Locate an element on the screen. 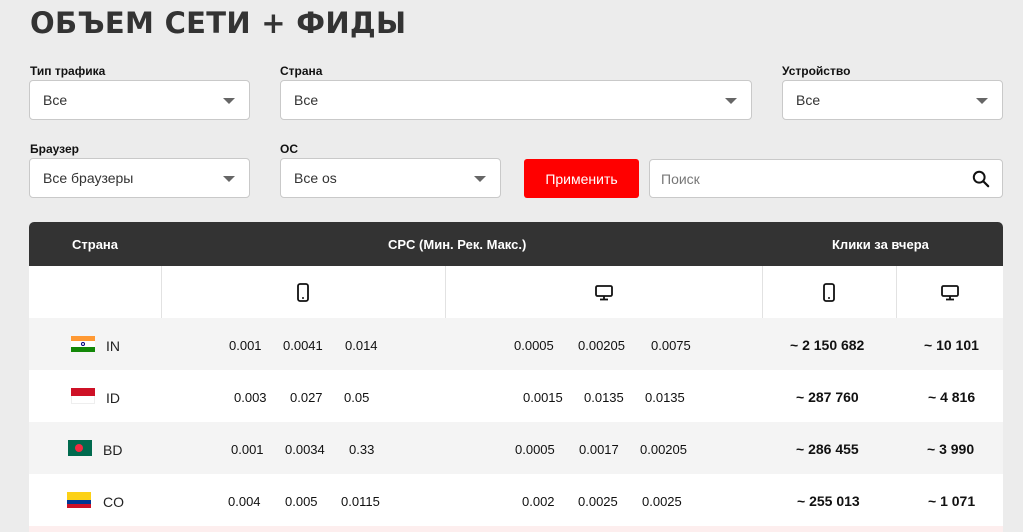  desktop-cpc-rec: 0.0135 is located at coordinates (604, 397).